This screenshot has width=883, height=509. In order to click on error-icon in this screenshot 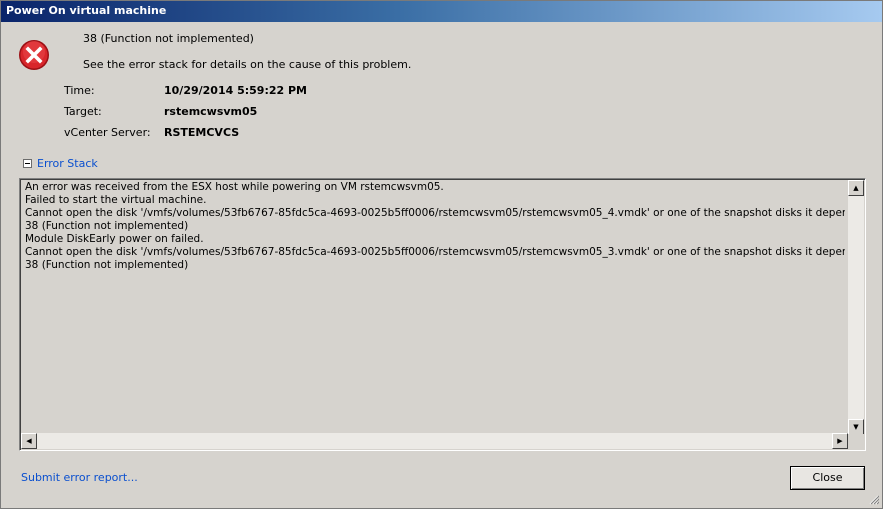, I will do `click(34, 55)`.